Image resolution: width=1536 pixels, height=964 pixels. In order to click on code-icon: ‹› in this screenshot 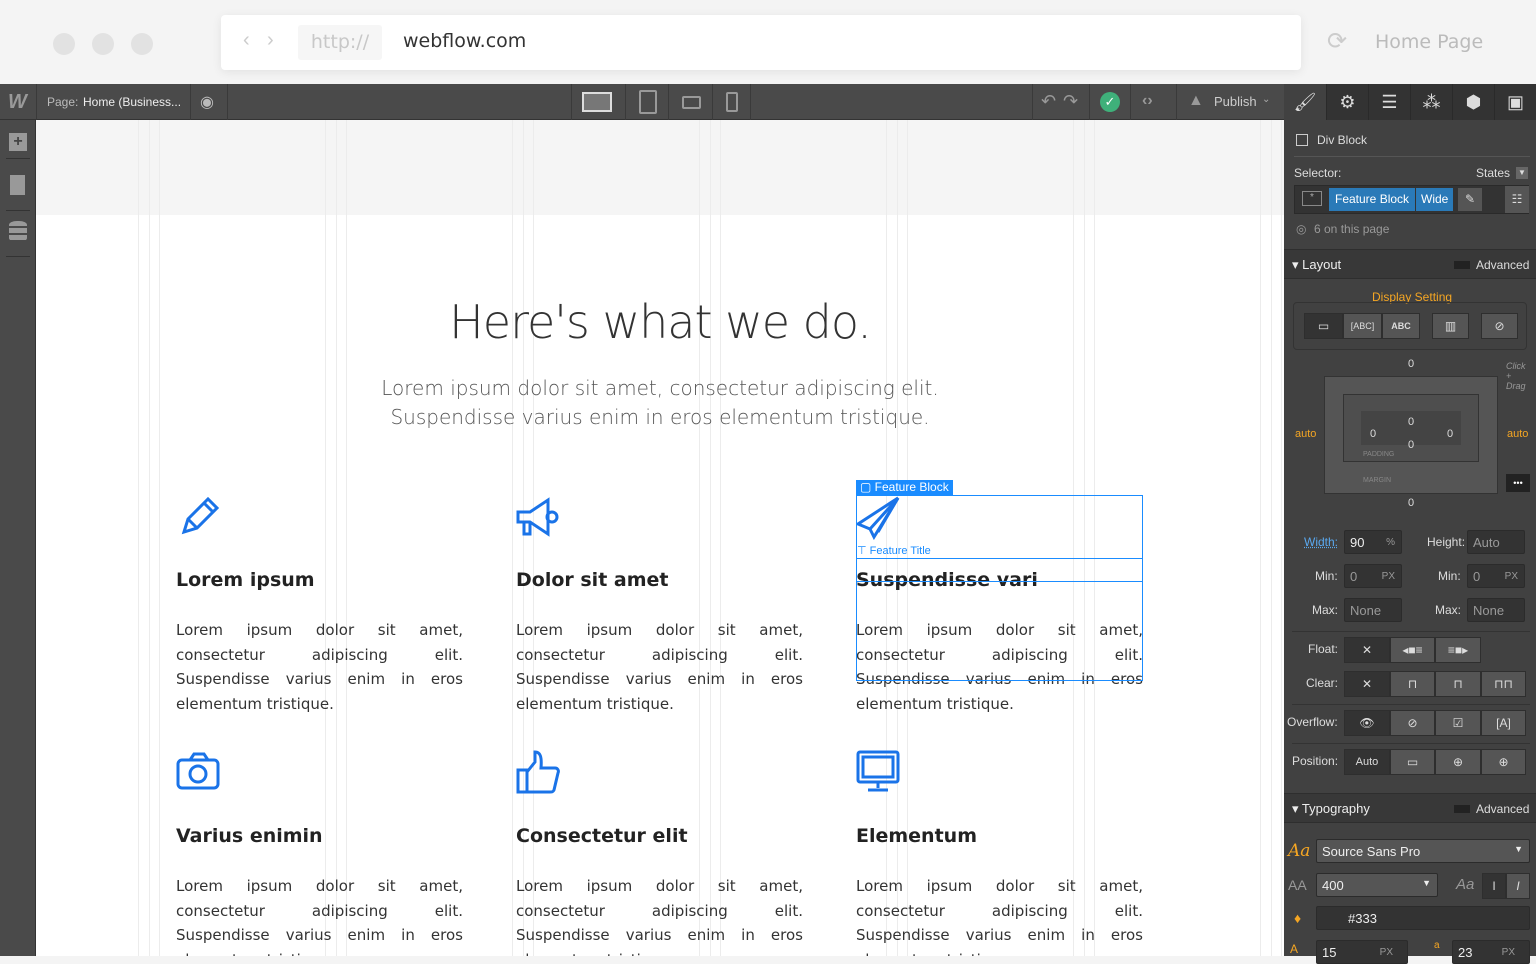, I will do `click(1147, 101)`.